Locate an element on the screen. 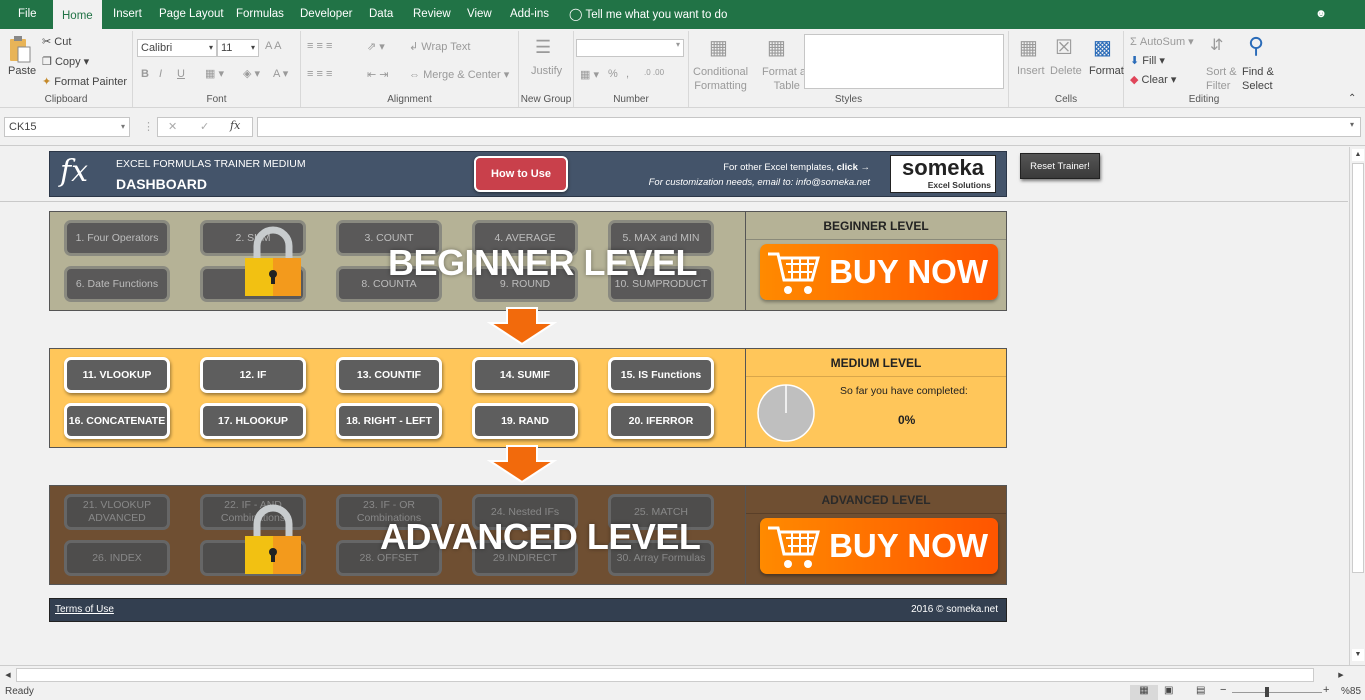  lesson-button: 13. COUNTIF is located at coordinates (389, 375).